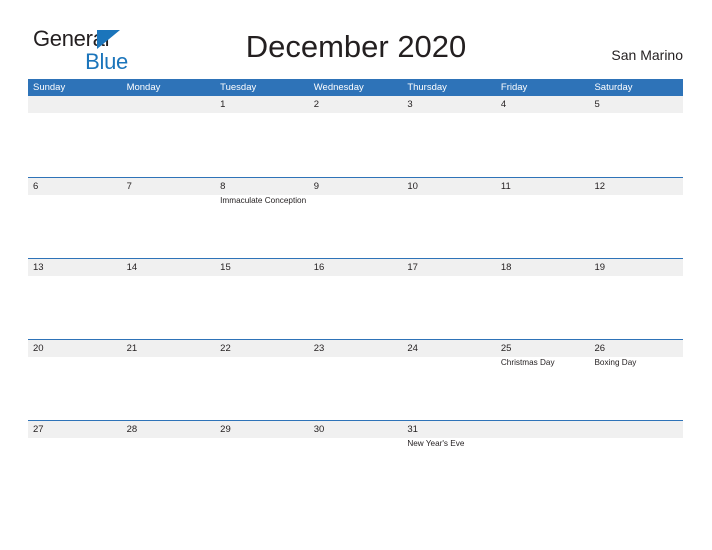 The height and width of the screenshot is (550, 712). What do you see at coordinates (636, 218) in the screenshot?
I see `day-cell-12: 12` at bounding box center [636, 218].